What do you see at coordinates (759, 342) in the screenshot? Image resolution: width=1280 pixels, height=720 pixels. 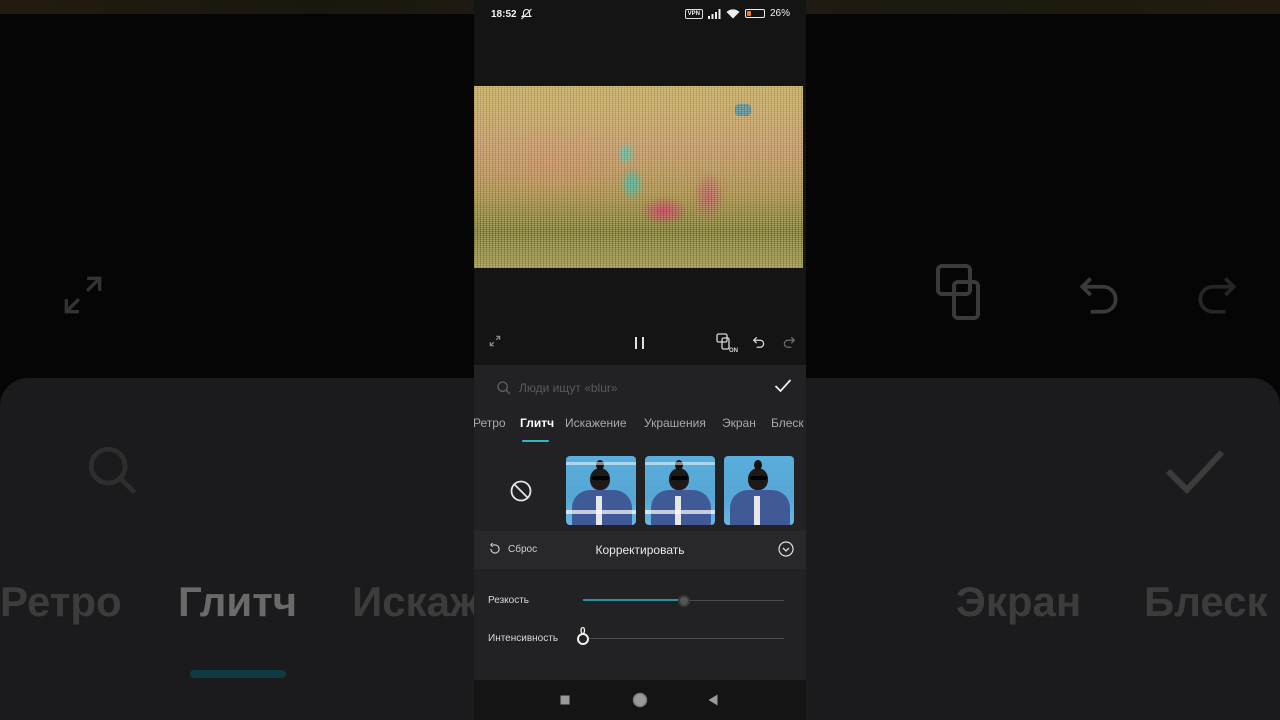 I see `undo-icon` at bounding box center [759, 342].